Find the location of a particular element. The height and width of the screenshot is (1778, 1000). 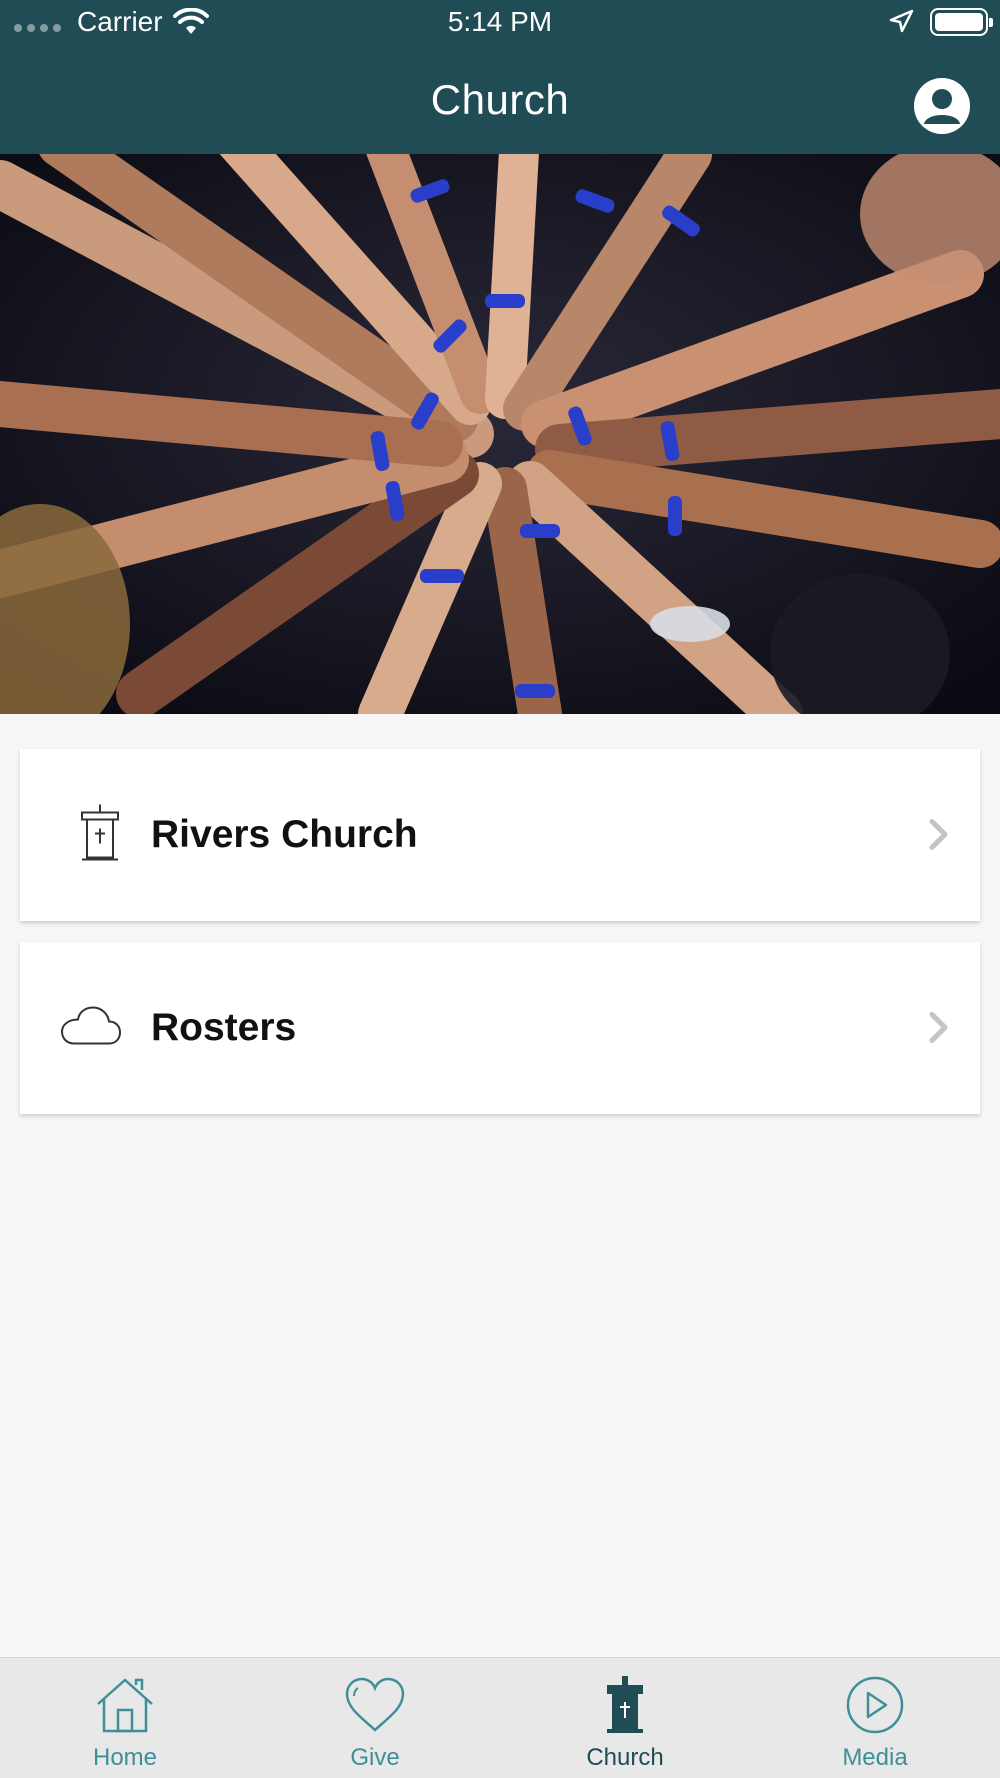

profile-button is located at coordinates (942, 106).